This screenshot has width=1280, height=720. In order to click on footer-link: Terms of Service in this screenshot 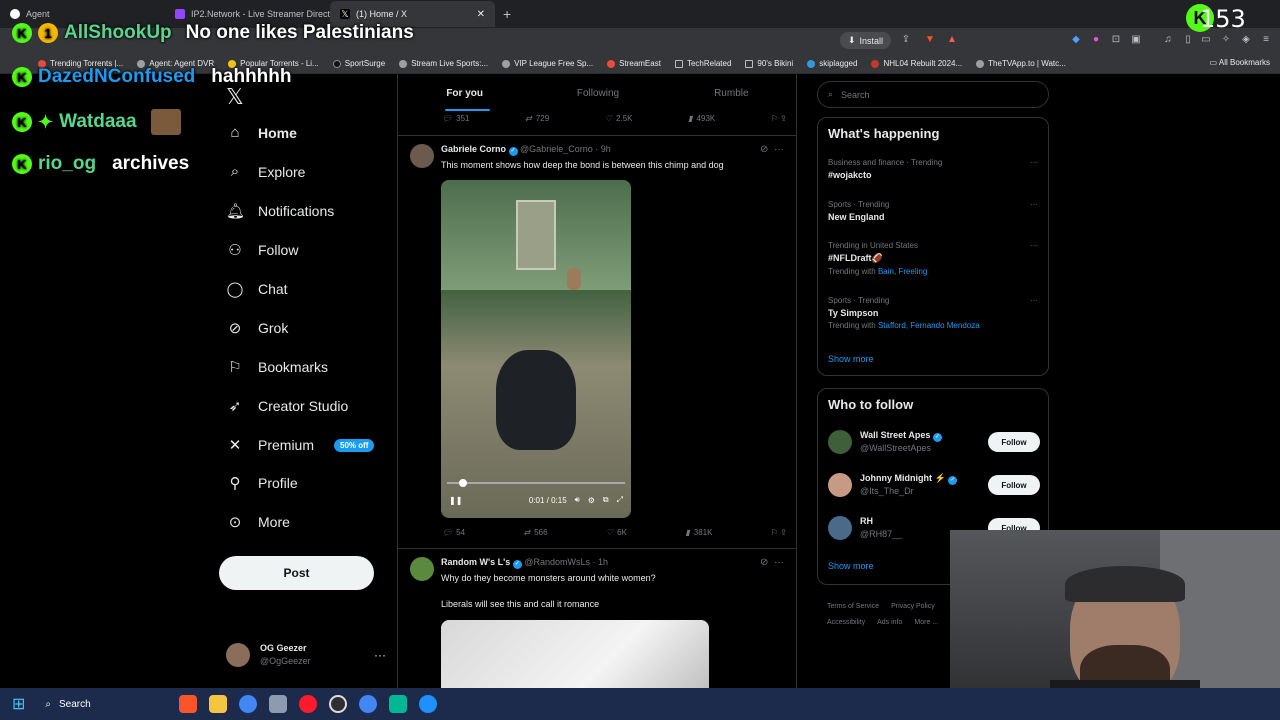, I will do `click(853, 606)`.